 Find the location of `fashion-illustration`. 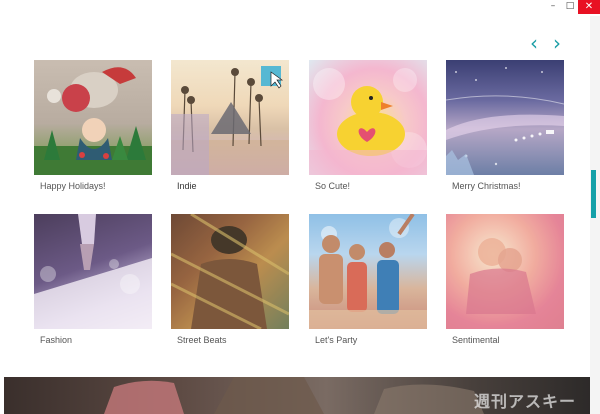

fashion-illustration is located at coordinates (93, 271).